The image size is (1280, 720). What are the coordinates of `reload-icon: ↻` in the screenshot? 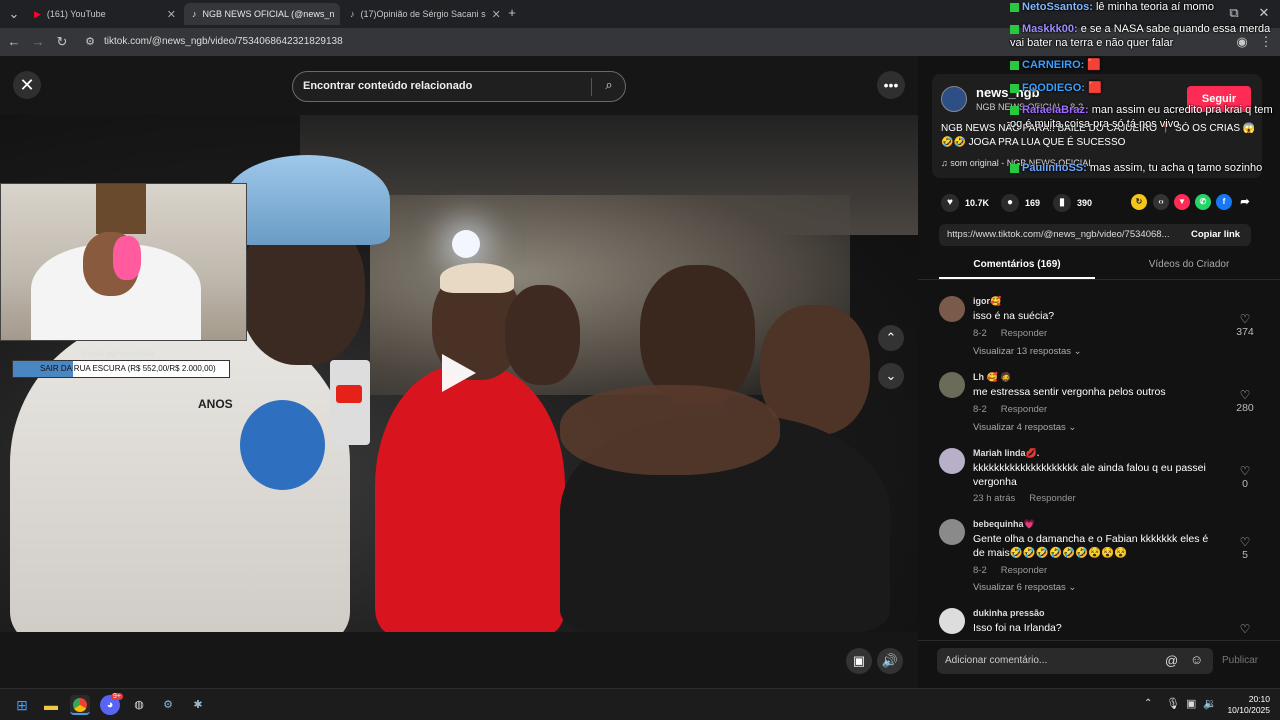 It's located at (62, 42).